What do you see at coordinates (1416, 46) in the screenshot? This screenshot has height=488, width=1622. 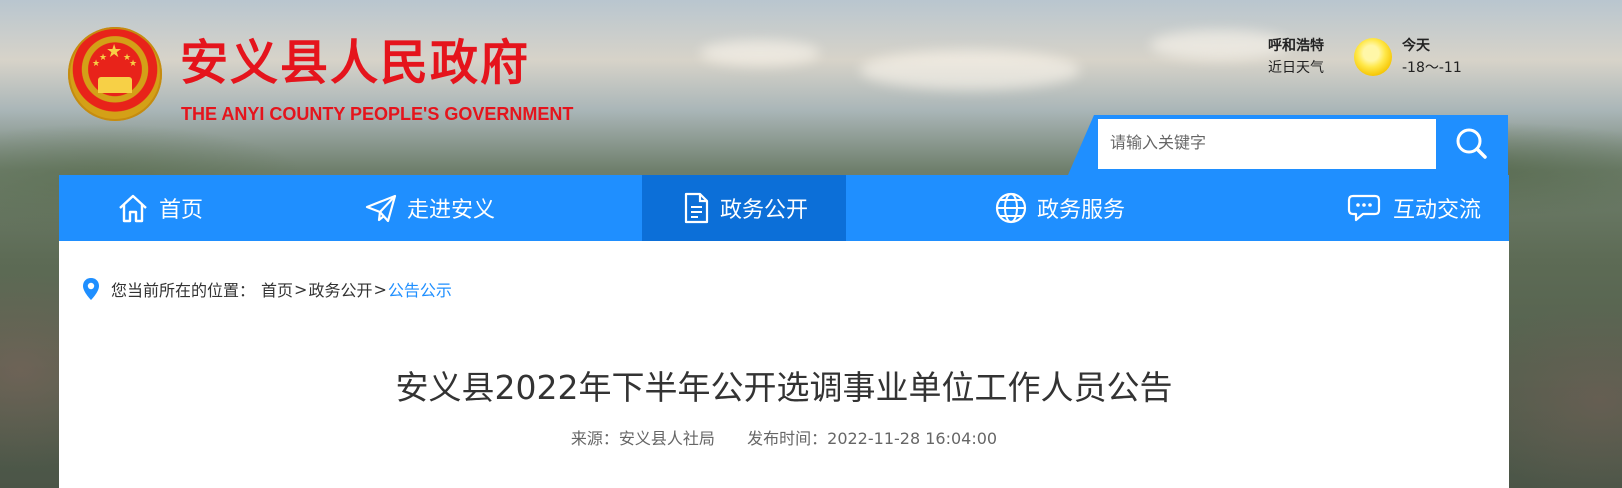 I see `weather-day: 今天` at bounding box center [1416, 46].